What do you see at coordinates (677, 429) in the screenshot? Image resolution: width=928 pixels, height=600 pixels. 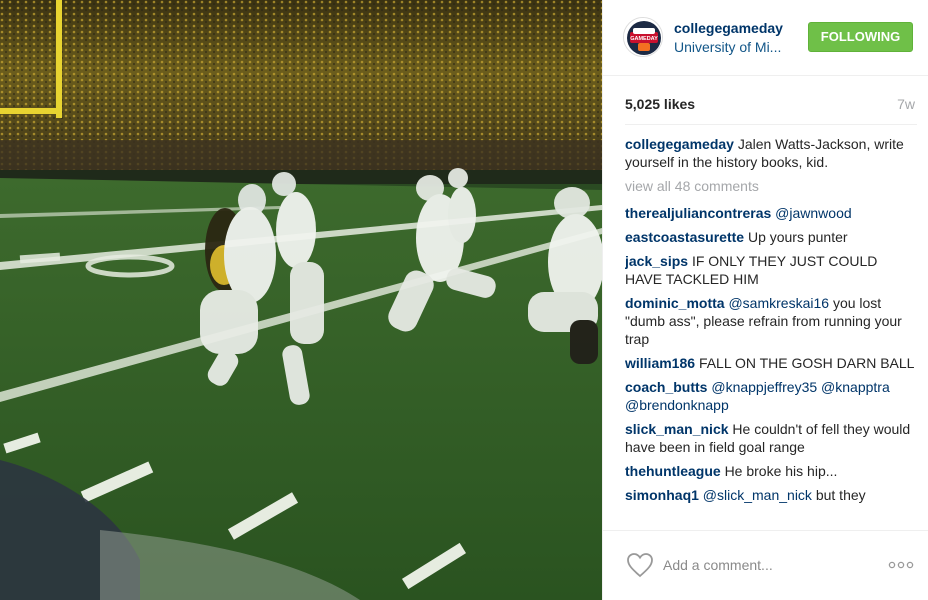 I see `comment-username: slick_man_nick` at bounding box center [677, 429].